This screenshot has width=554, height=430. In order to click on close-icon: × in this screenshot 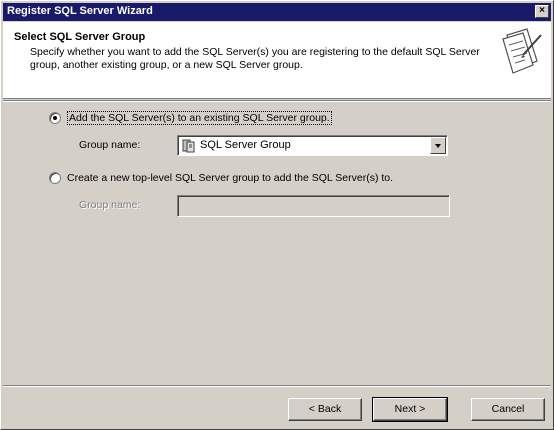, I will do `click(542, 10)`.